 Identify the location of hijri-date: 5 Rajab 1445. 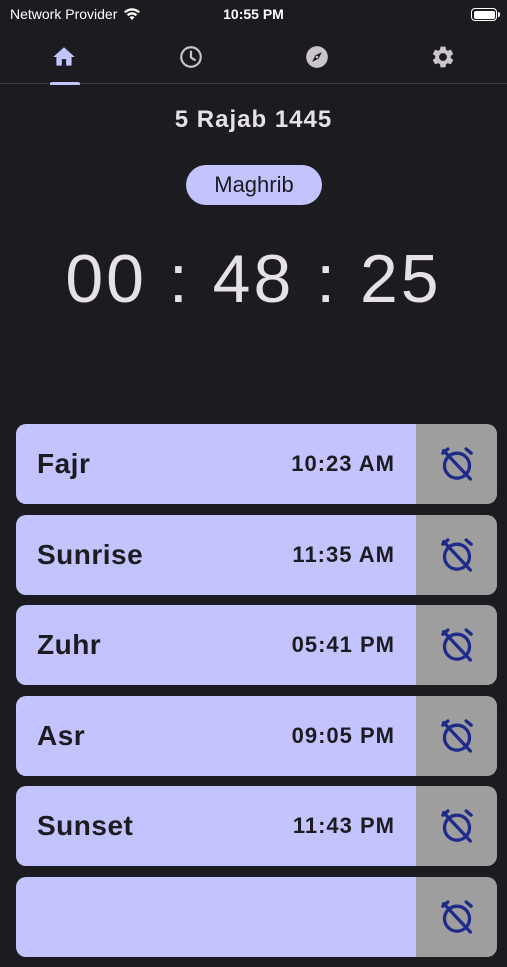
(253, 119).